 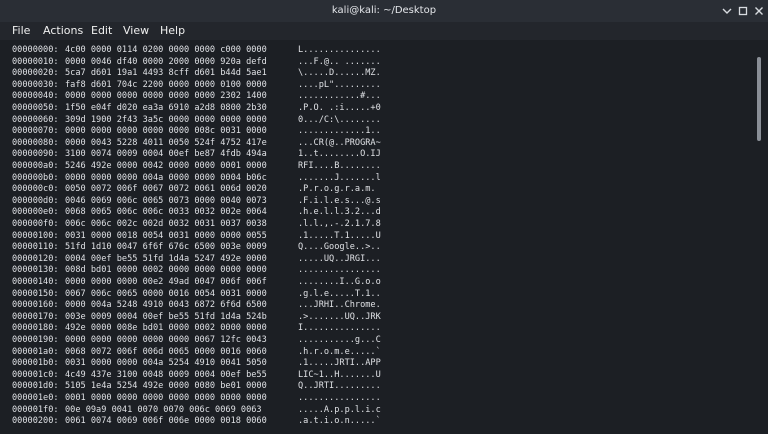 I want to click on hexdump-offset: 000001d0:, so click(x=35, y=386).